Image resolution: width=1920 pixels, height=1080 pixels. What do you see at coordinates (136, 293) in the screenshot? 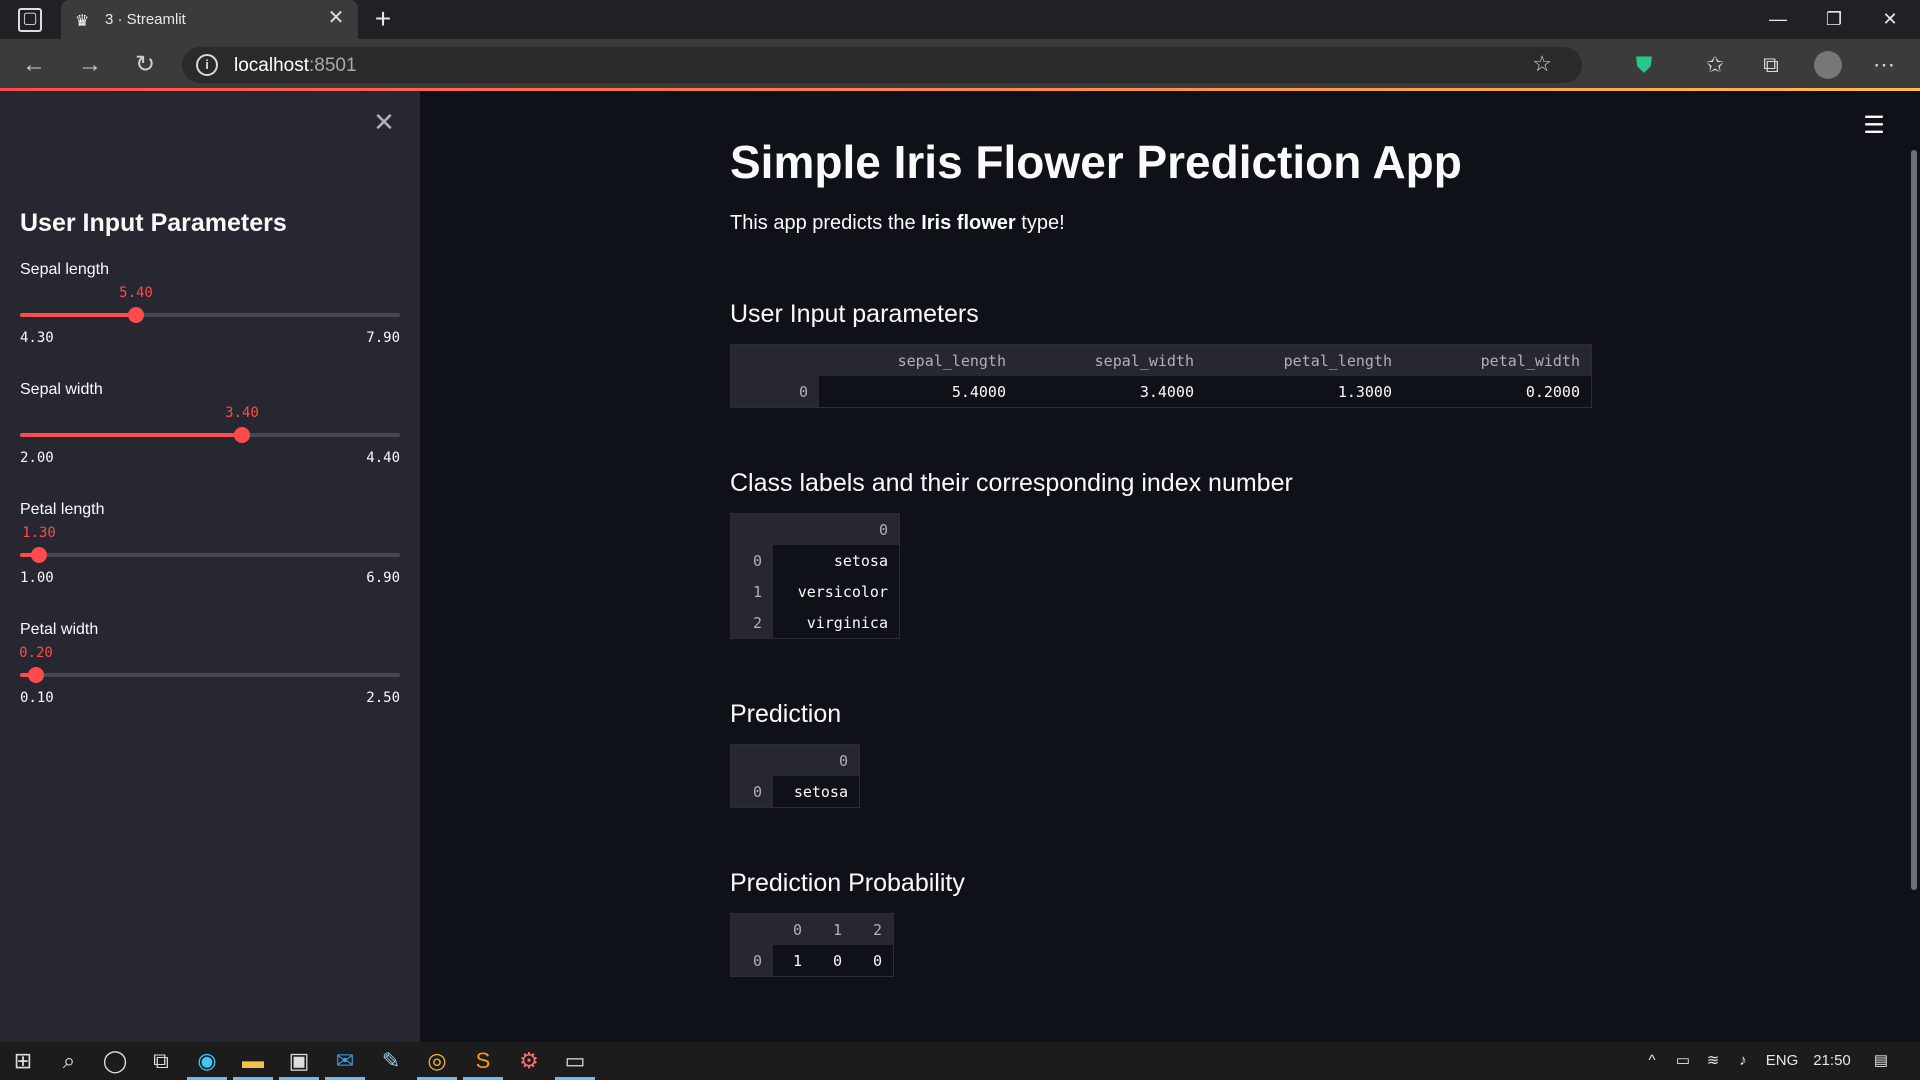
I see `slider-value: 5.40` at bounding box center [136, 293].